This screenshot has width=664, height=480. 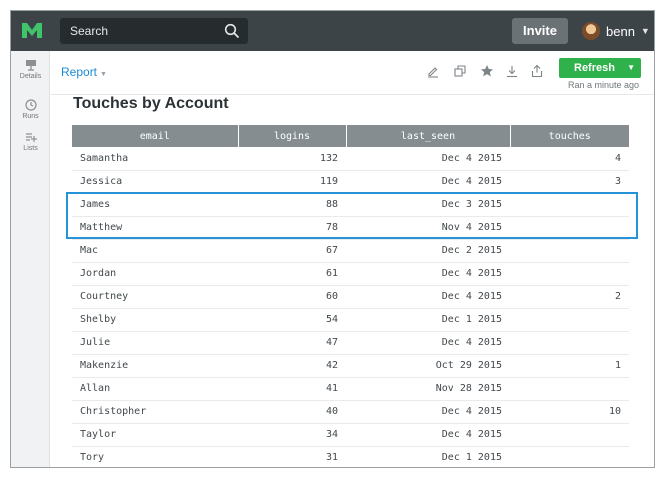 I want to click on invite-button: Invite, so click(x=540, y=31).